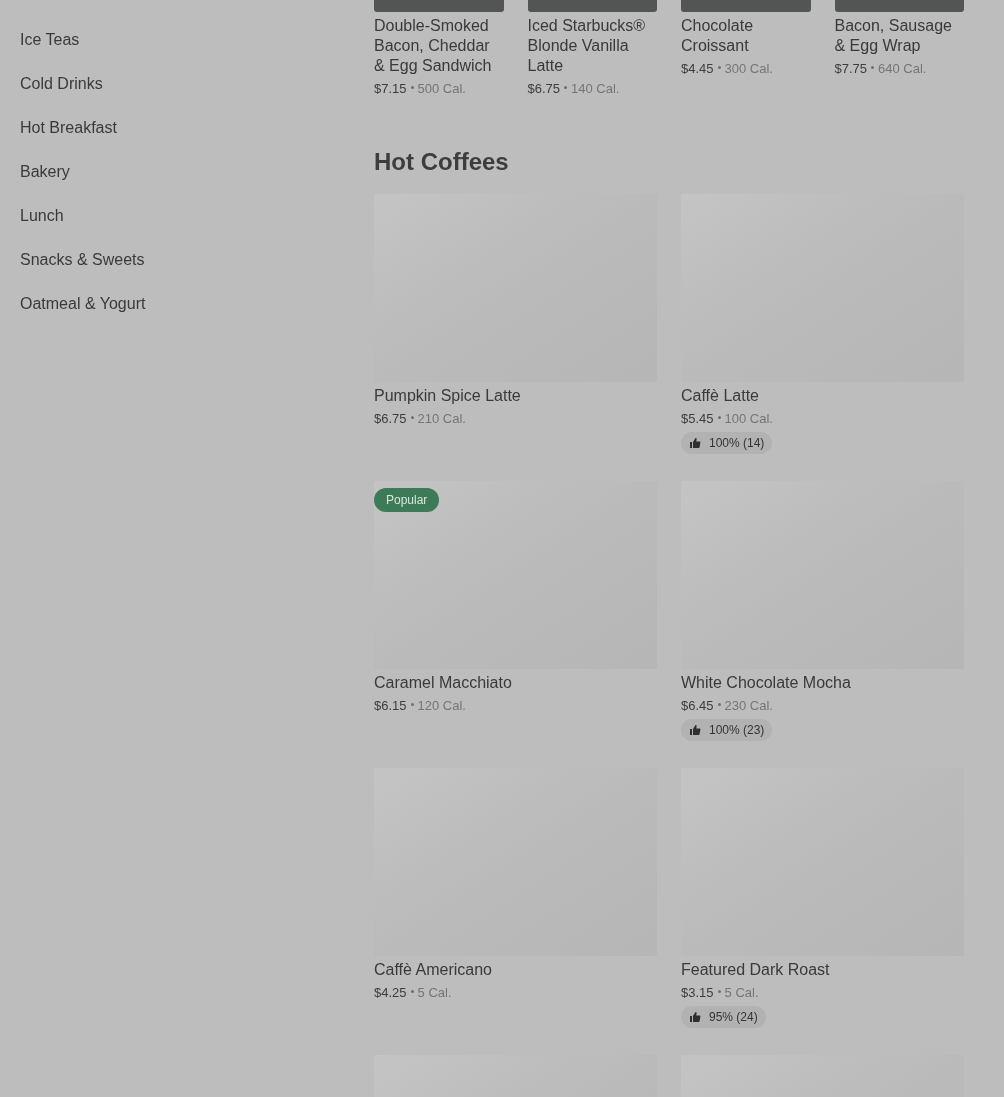 This screenshot has width=1004, height=1097. What do you see at coordinates (61, 84) in the screenshot?
I see `category-link: Cold Drinks` at bounding box center [61, 84].